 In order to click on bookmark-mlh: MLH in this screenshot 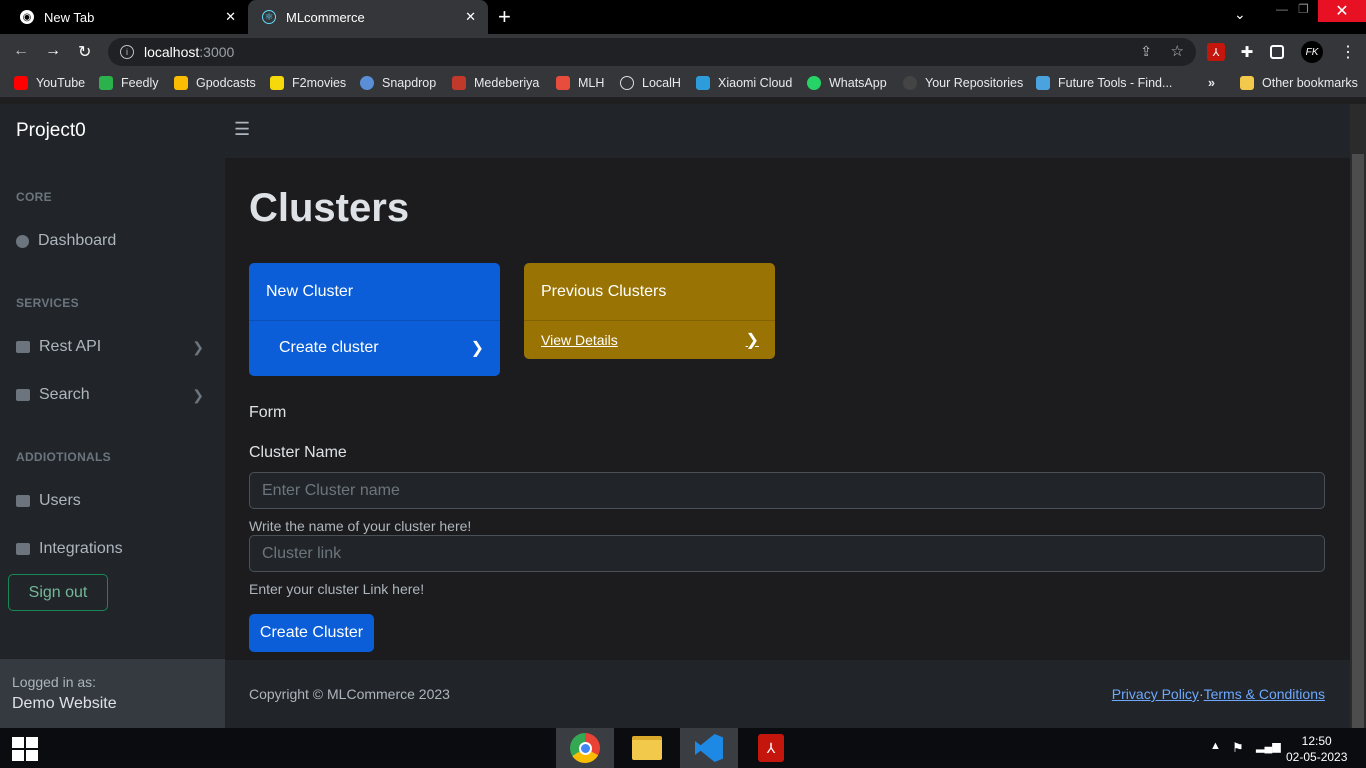, I will do `click(580, 83)`.